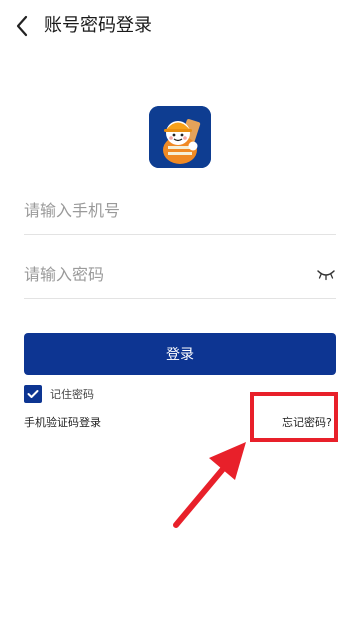 The height and width of the screenshot is (618, 360). Describe the element at coordinates (159, 210) in the screenshot. I see `phone-input` at that location.